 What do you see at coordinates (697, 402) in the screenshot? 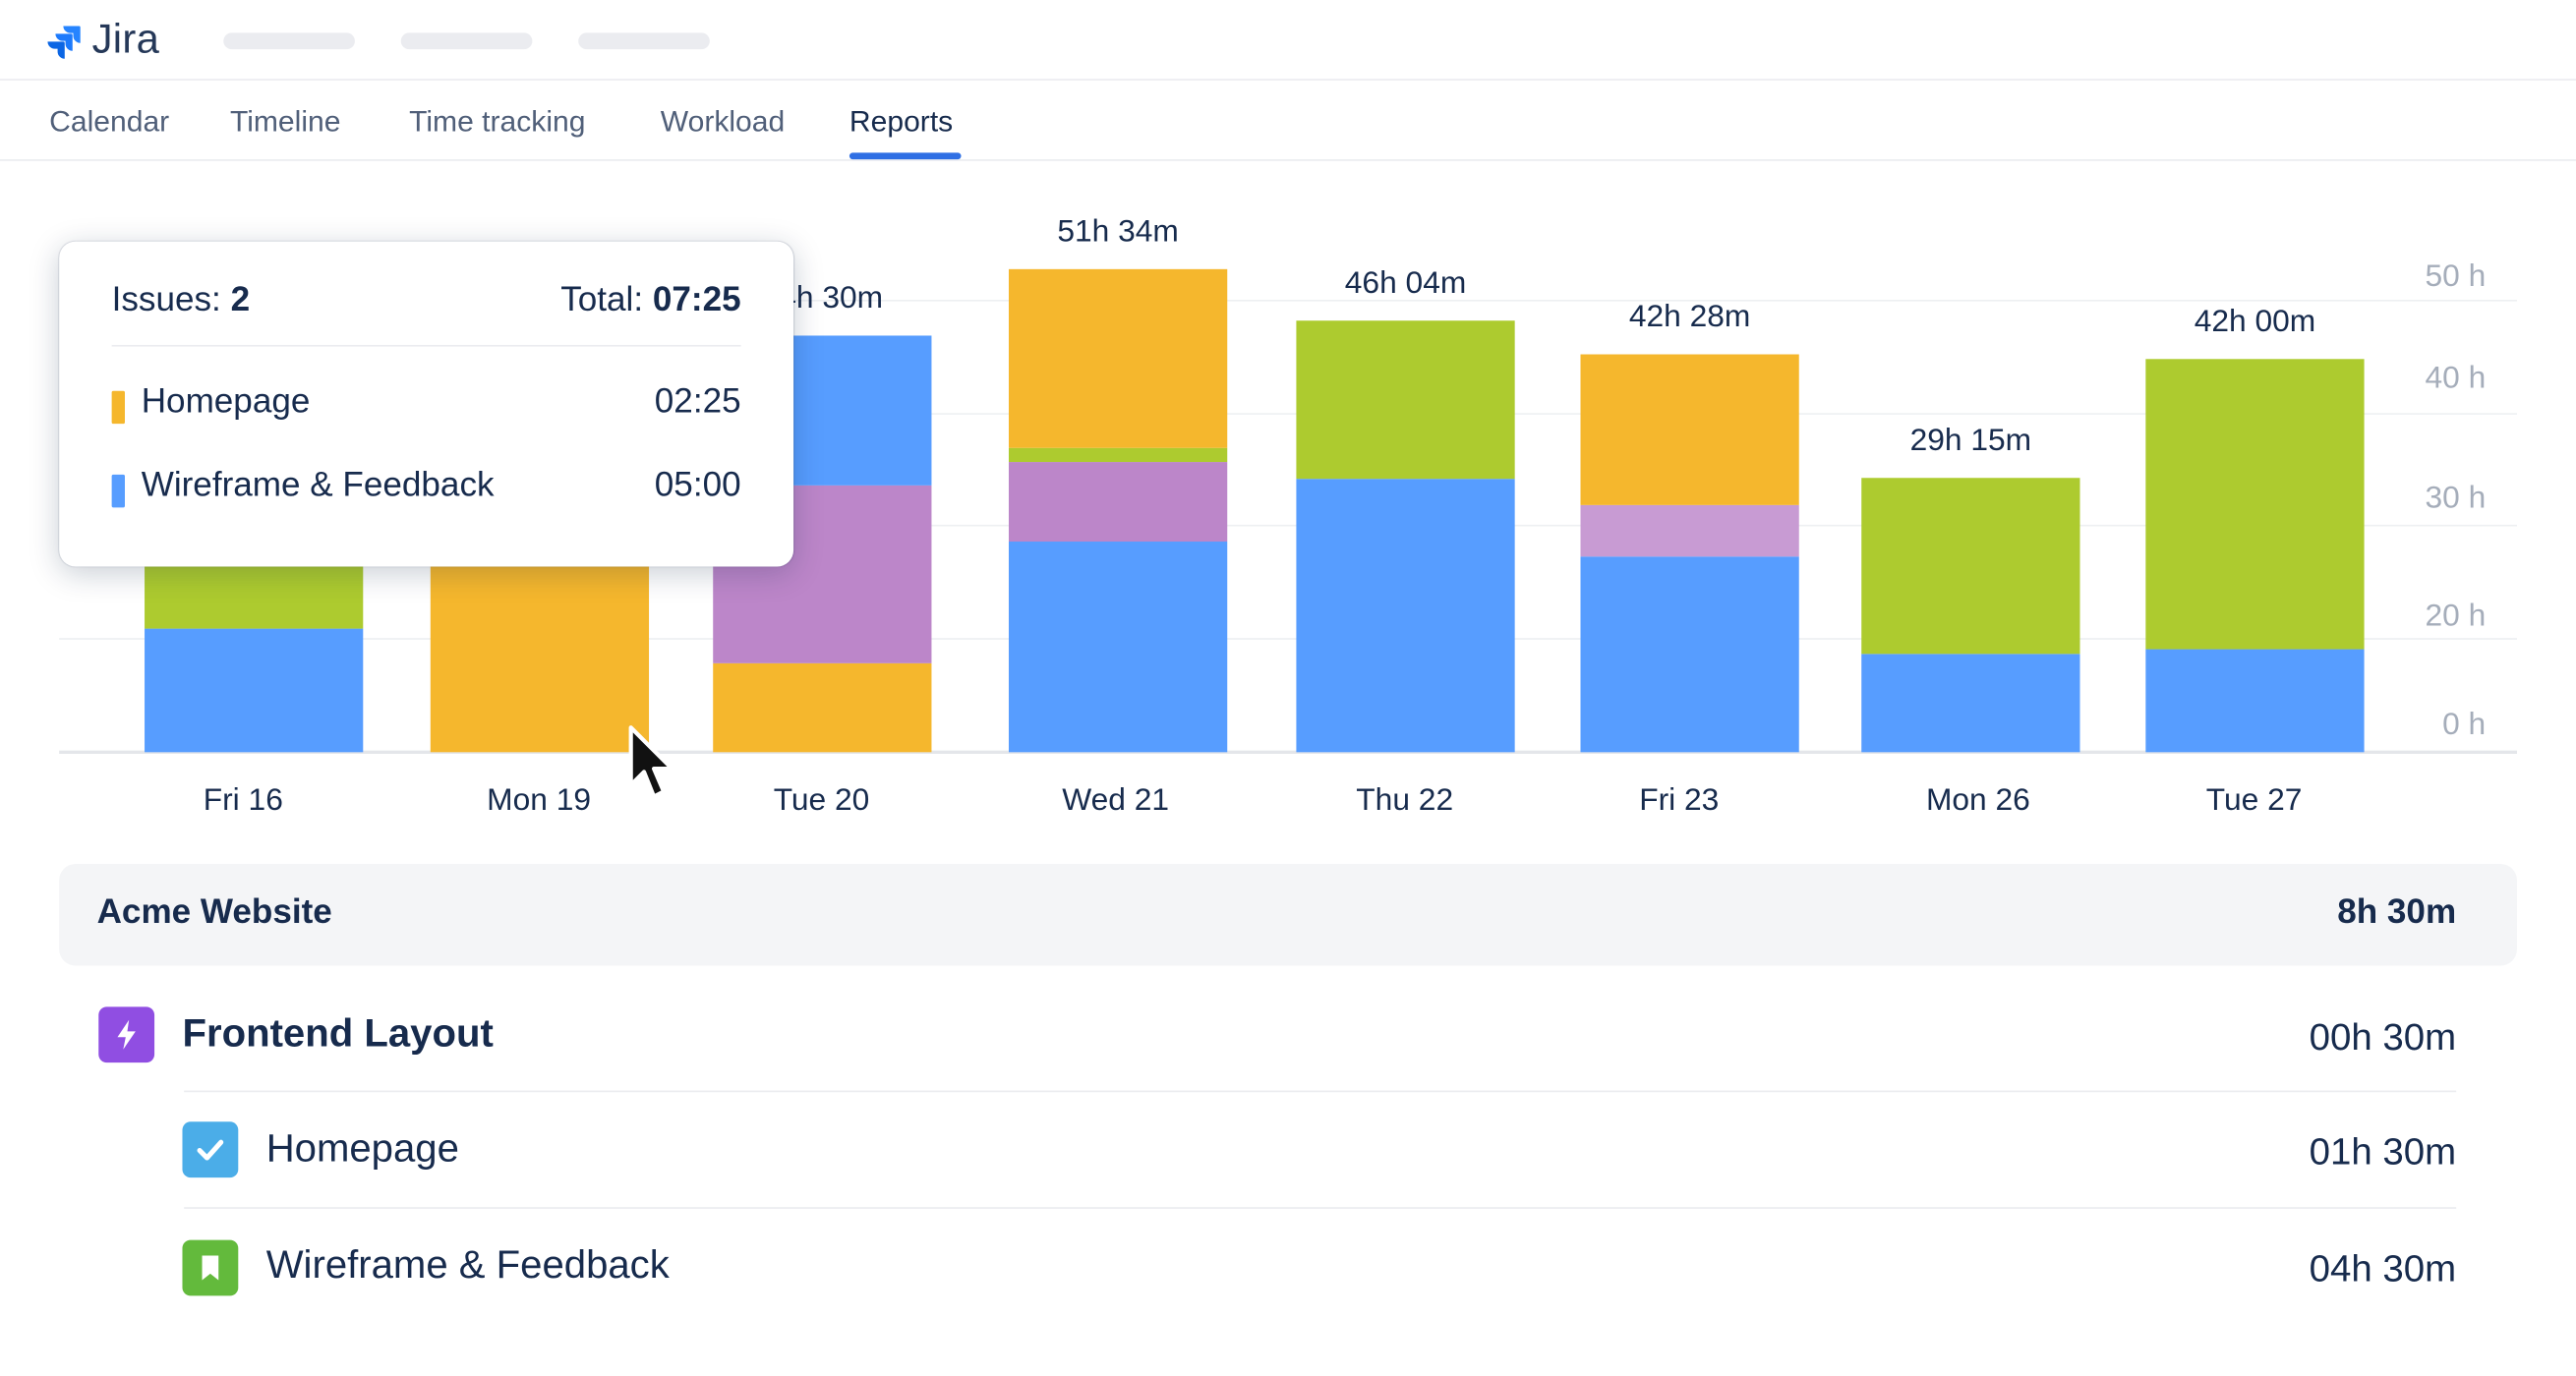
I see `tooltip-item-time: 02:25` at bounding box center [697, 402].